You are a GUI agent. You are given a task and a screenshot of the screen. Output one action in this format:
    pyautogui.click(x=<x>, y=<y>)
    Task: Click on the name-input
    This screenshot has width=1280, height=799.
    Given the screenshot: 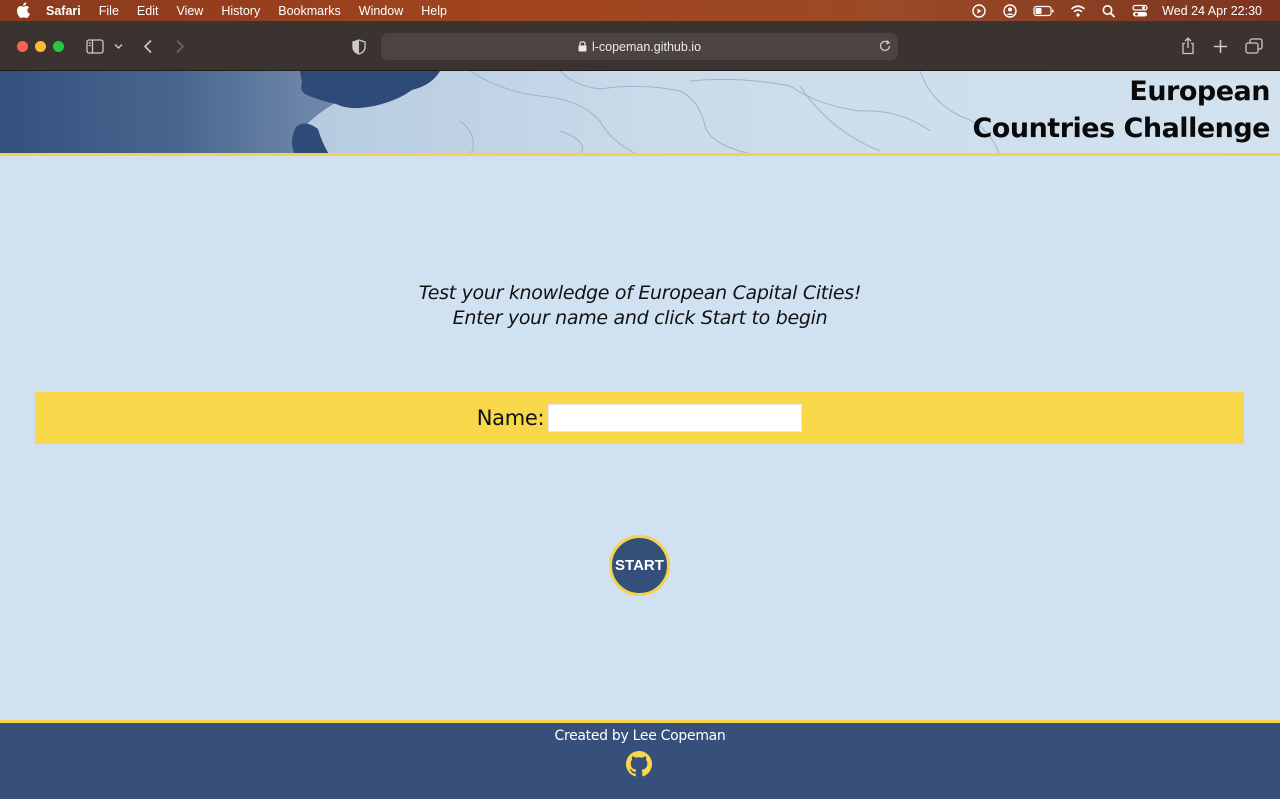 What is the action you would take?
    pyautogui.click(x=675, y=418)
    